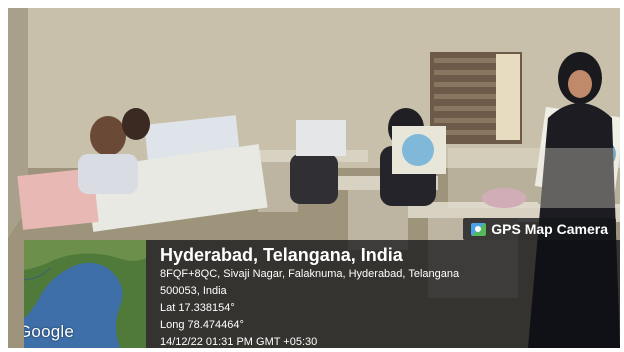 This screenshot has width=624, height=352. I want to click on badge-label: GPS Map Camera, so click(549, 229).